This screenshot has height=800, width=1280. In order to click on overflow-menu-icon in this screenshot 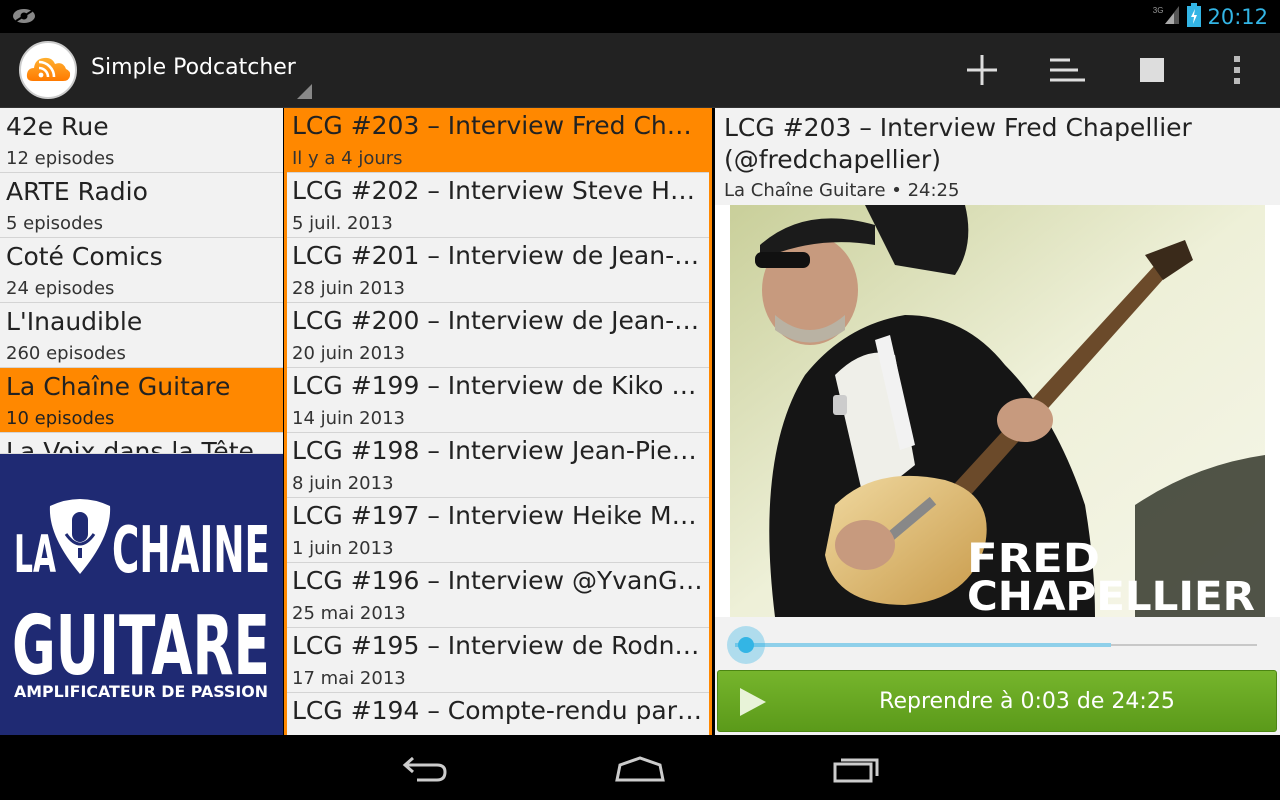, I will do `click(1237, 70)`.